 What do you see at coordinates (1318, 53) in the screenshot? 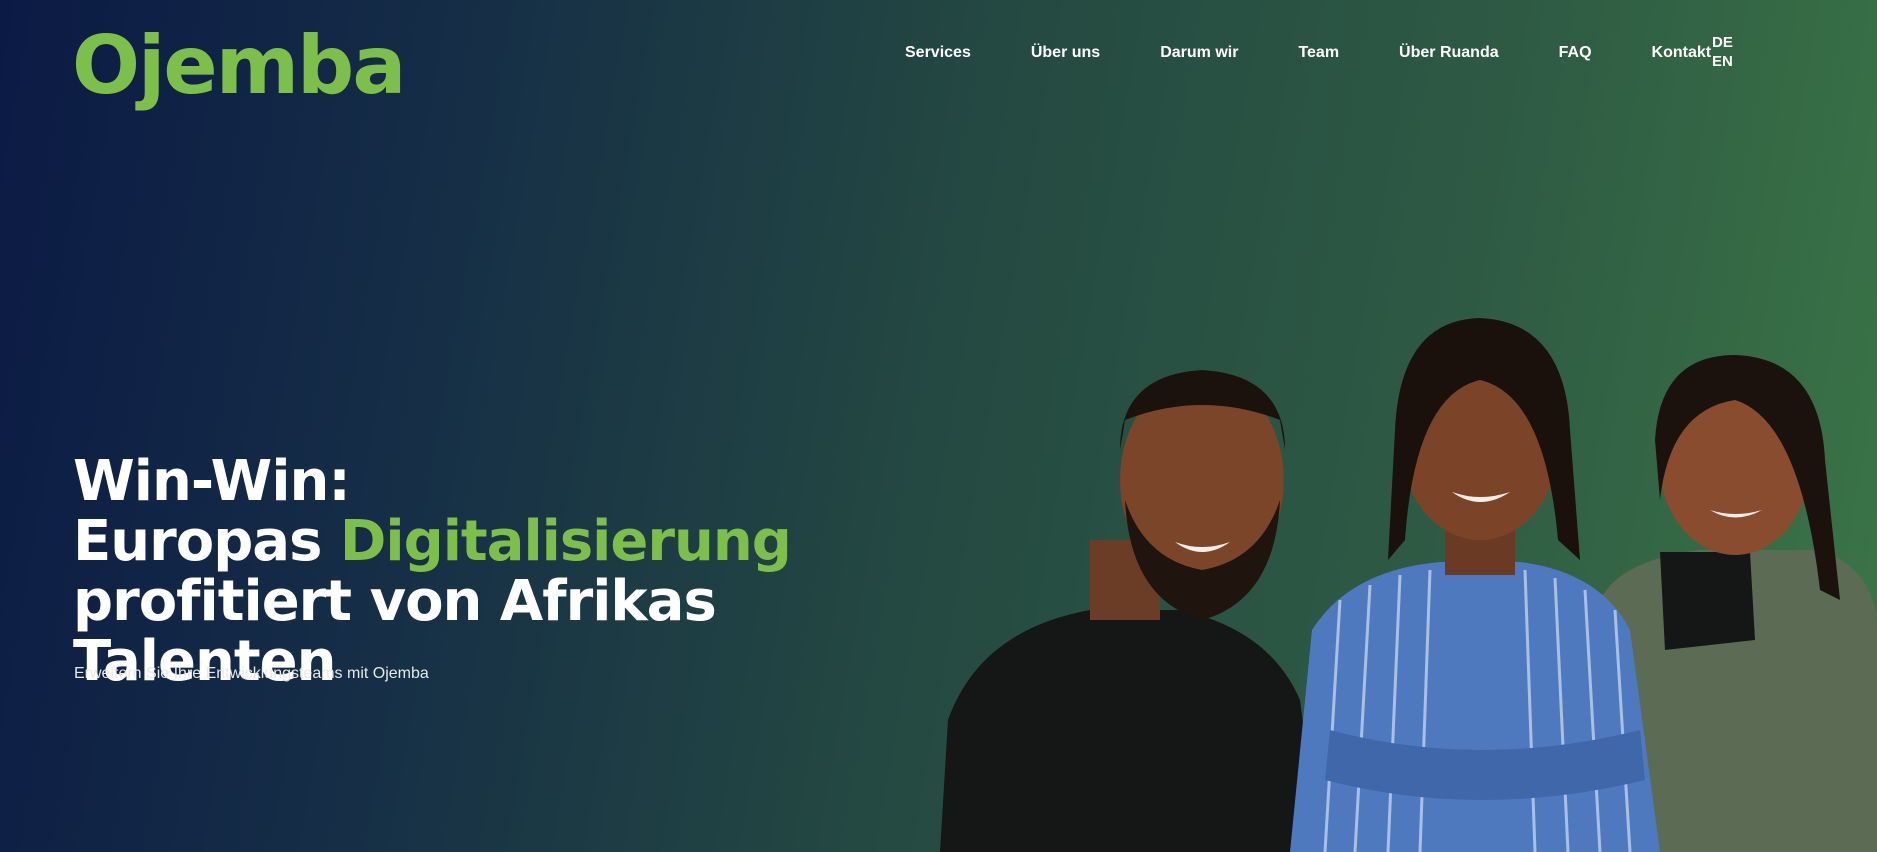
I see `nav-link-team: Team` at bounding box center [1318, 53].